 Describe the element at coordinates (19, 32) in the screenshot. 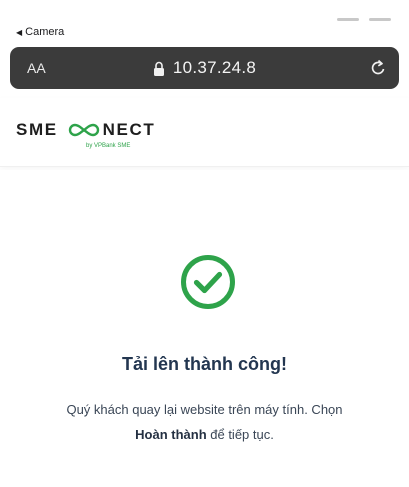

I see `back-arrow-icon: ◀` at that location.